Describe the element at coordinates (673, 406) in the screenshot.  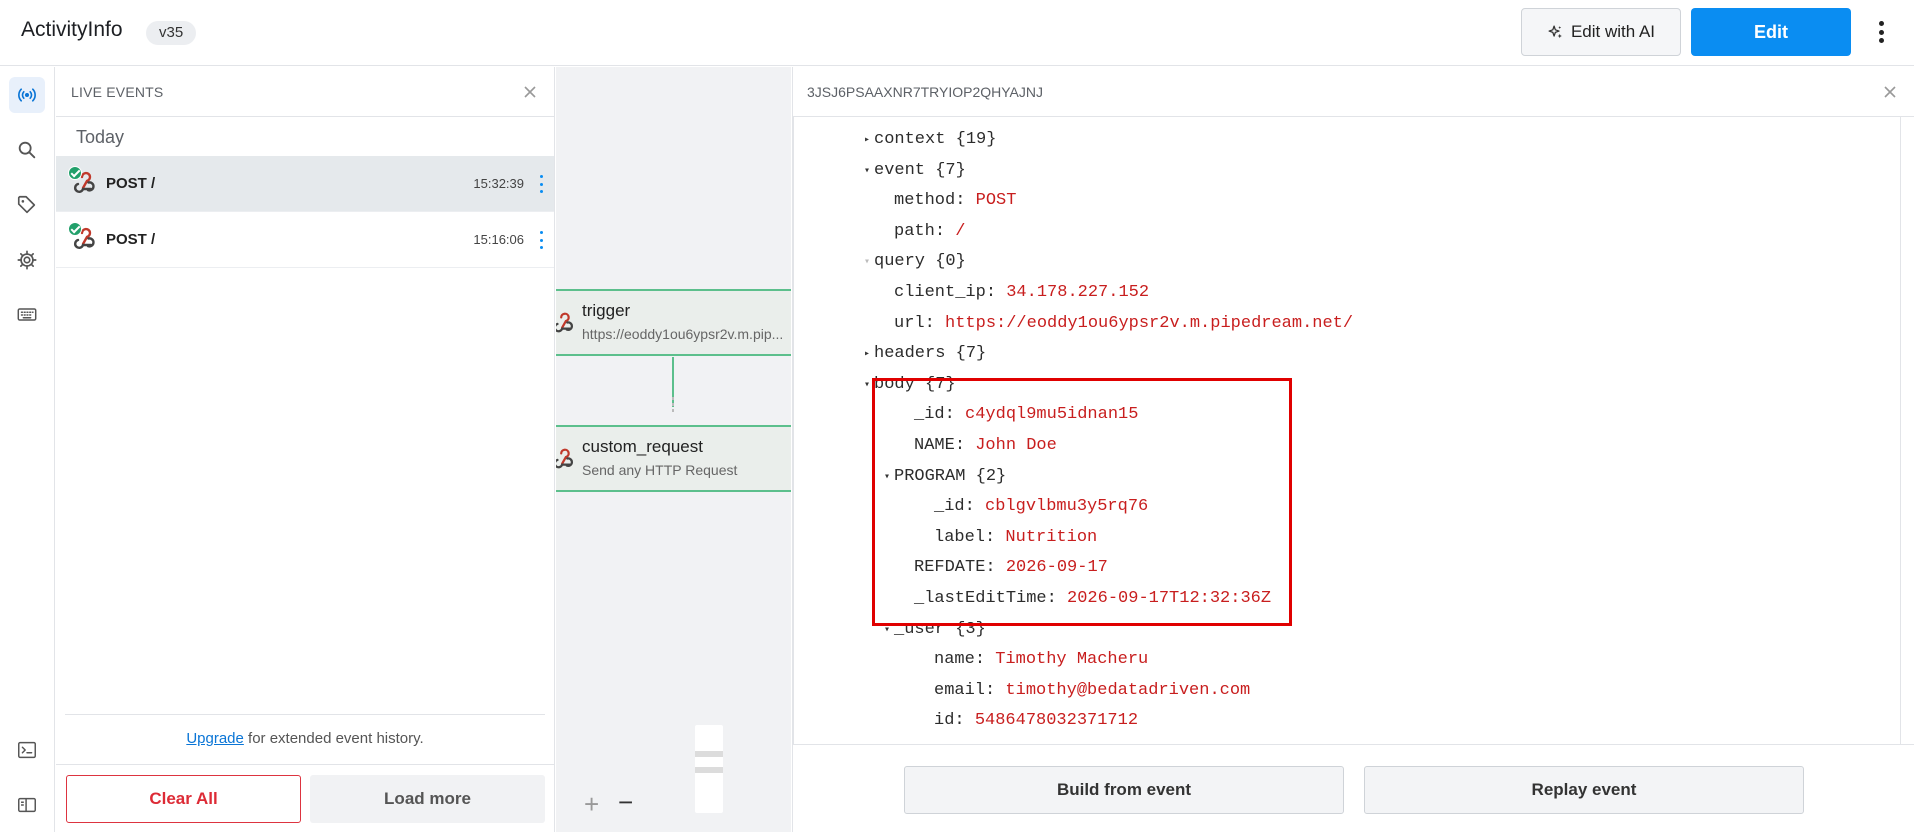
I see `node-connector-dashed` at that location.